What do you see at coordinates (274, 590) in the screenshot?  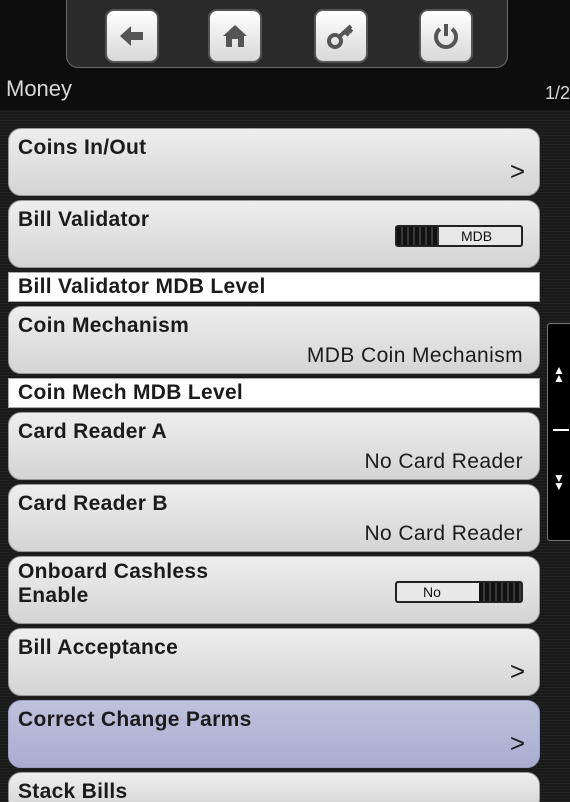 I see `onboard-cashless-item: Onboard Cashless Enable No` at bounding box center [274, 590].